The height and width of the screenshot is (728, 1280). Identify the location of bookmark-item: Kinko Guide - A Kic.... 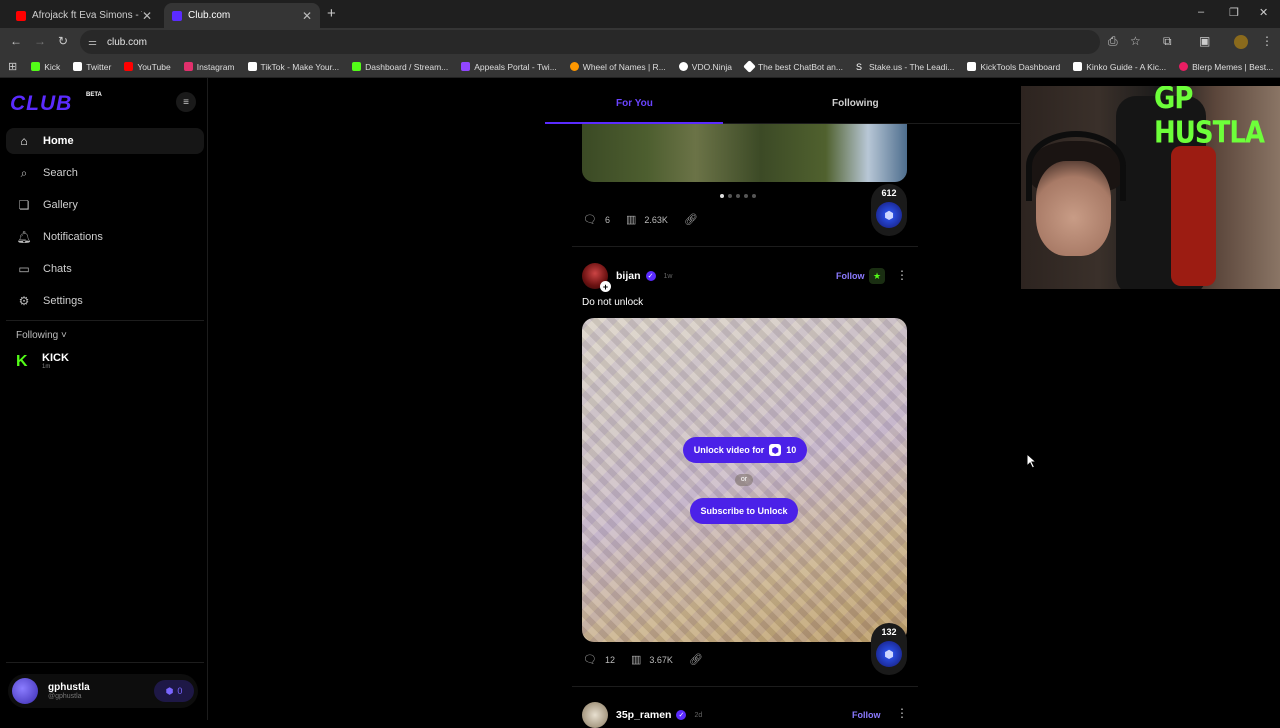
(1119, 67).